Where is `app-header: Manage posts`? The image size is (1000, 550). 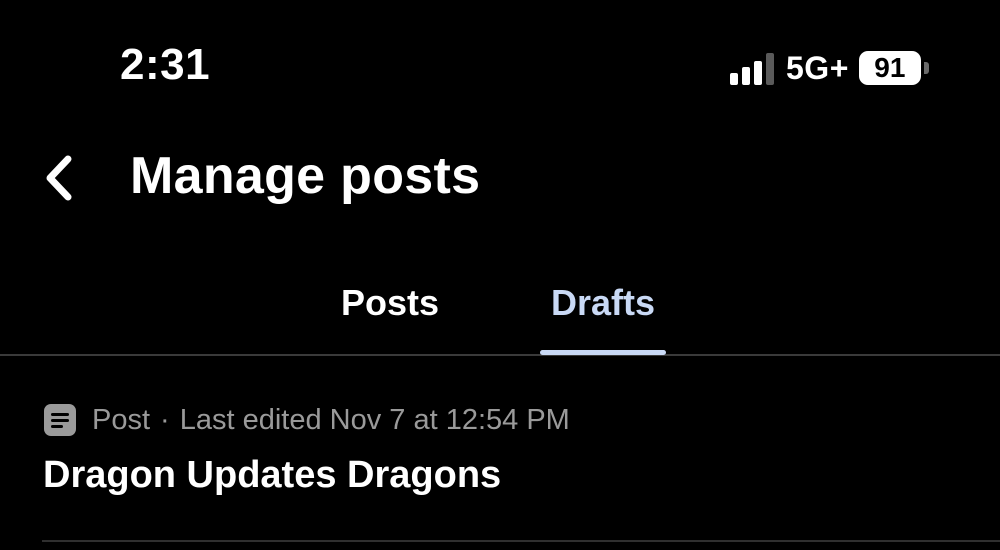 app-header: Manage posts is located at coordinates (500, 180).